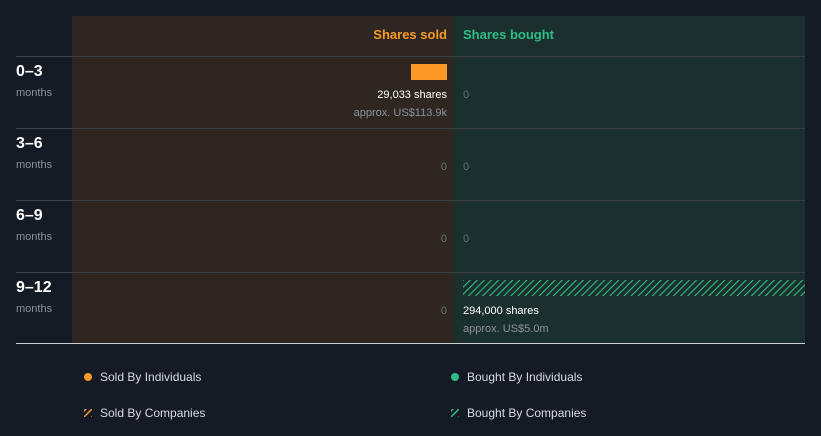 The width and height of the screenshot is (821, 436). I want to click on green-dot-icon, so click(455, 377).